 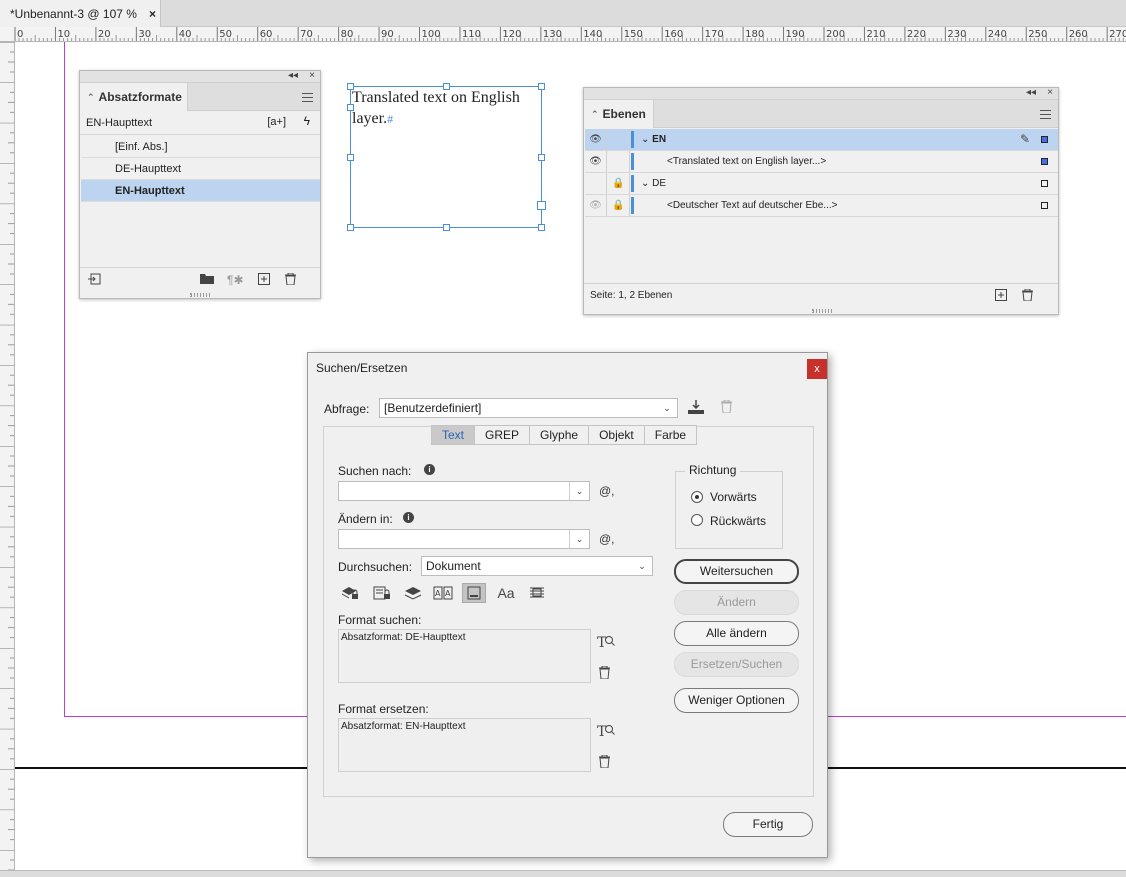 What do you see at coordinates (697, 497) in the screenshot?
I see `direction-forward-radio` at bounding box center [697, 497].